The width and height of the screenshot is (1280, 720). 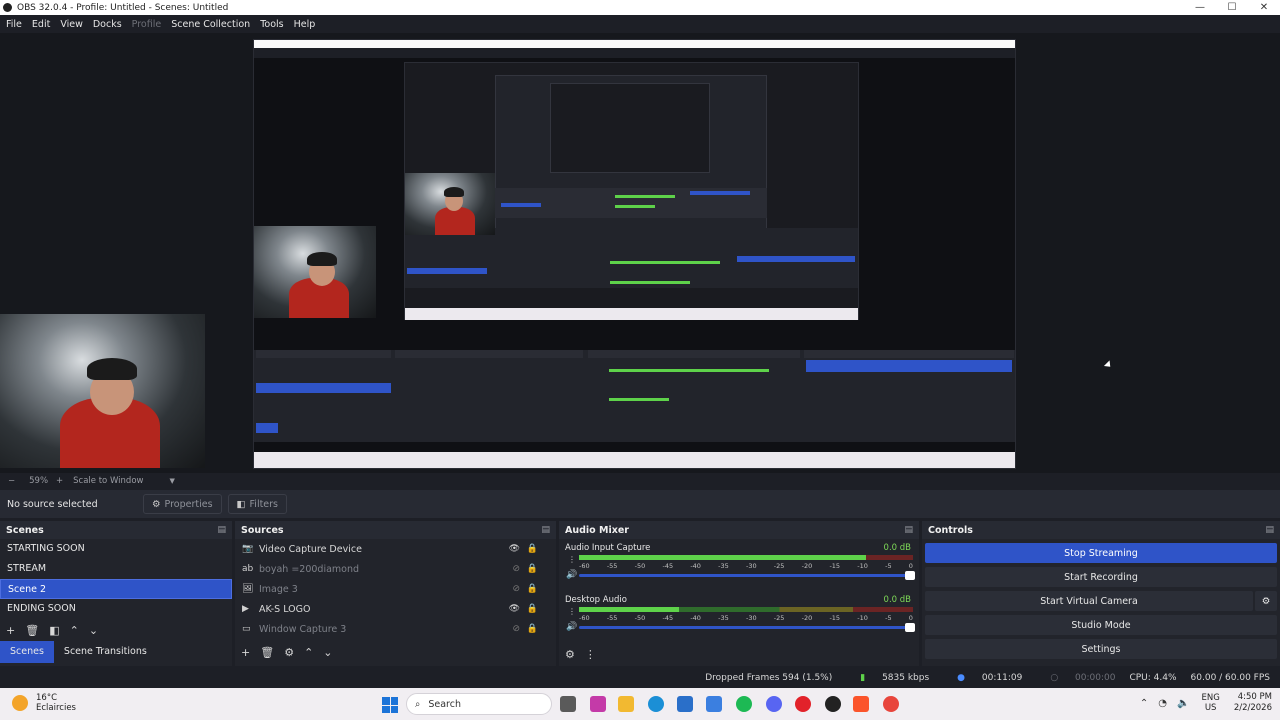 I want to click on source-item: ▭ Window Capture 3 ⊘ 🔒, so click(x=395, y=629).